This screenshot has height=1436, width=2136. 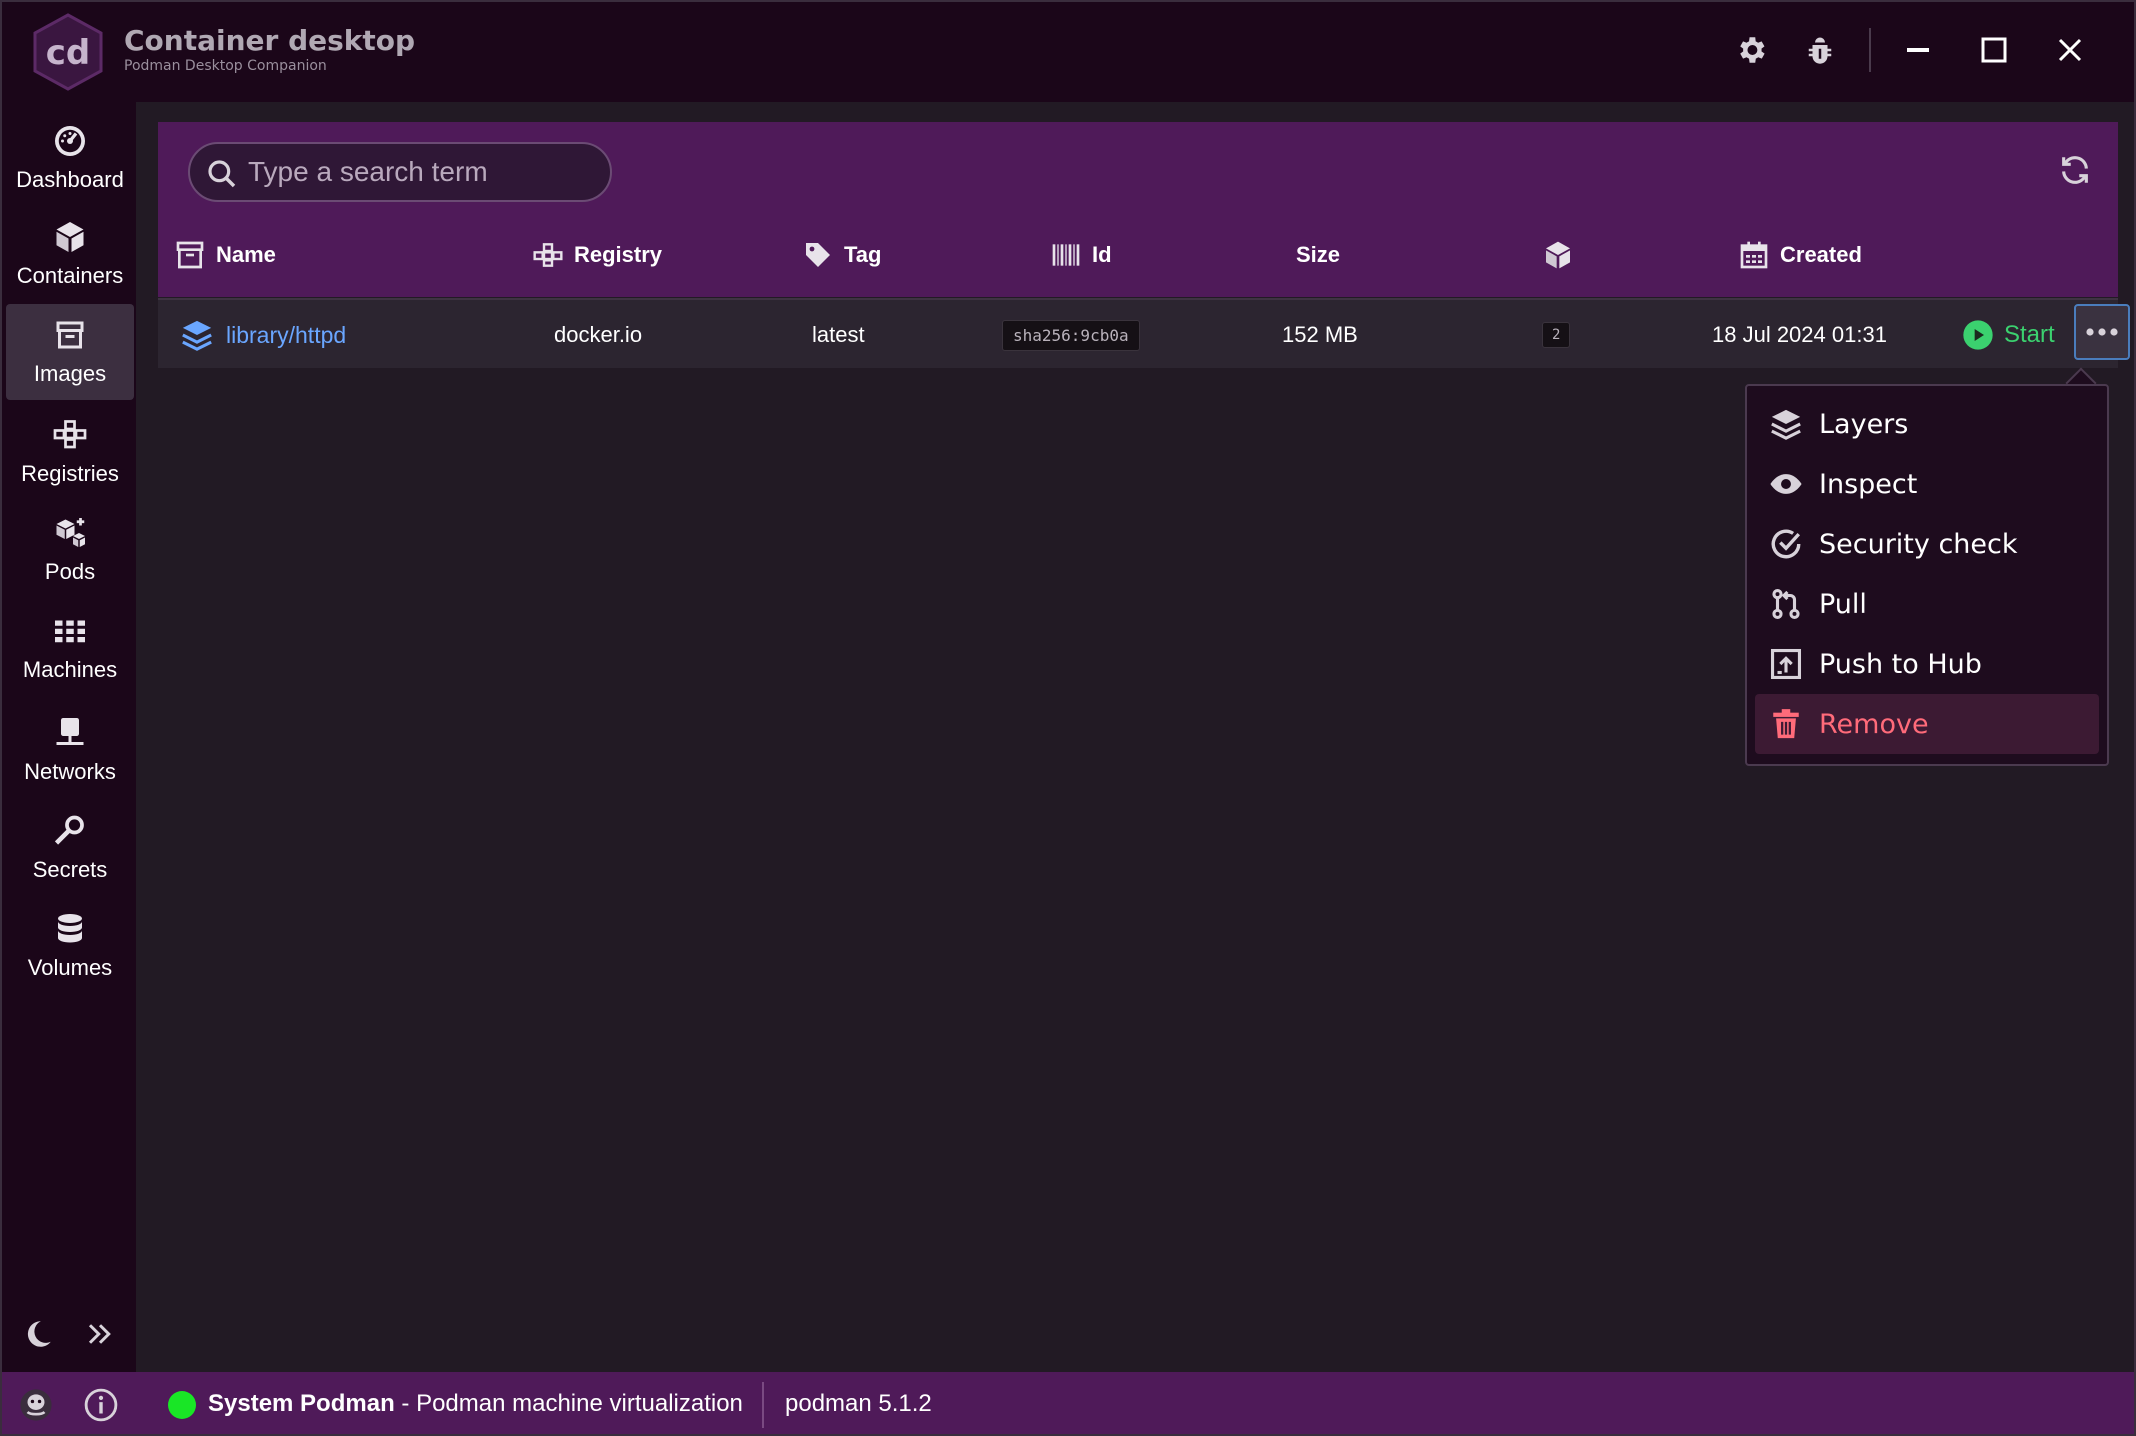 I want to click on settings-button, so click(x=1751, y=50).